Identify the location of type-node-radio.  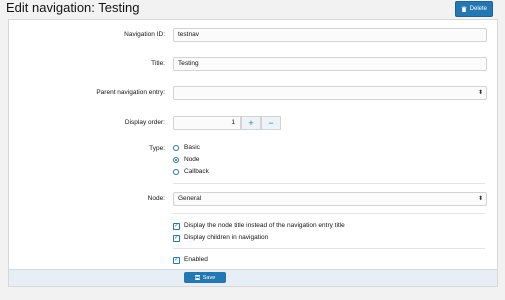
(176, 160).